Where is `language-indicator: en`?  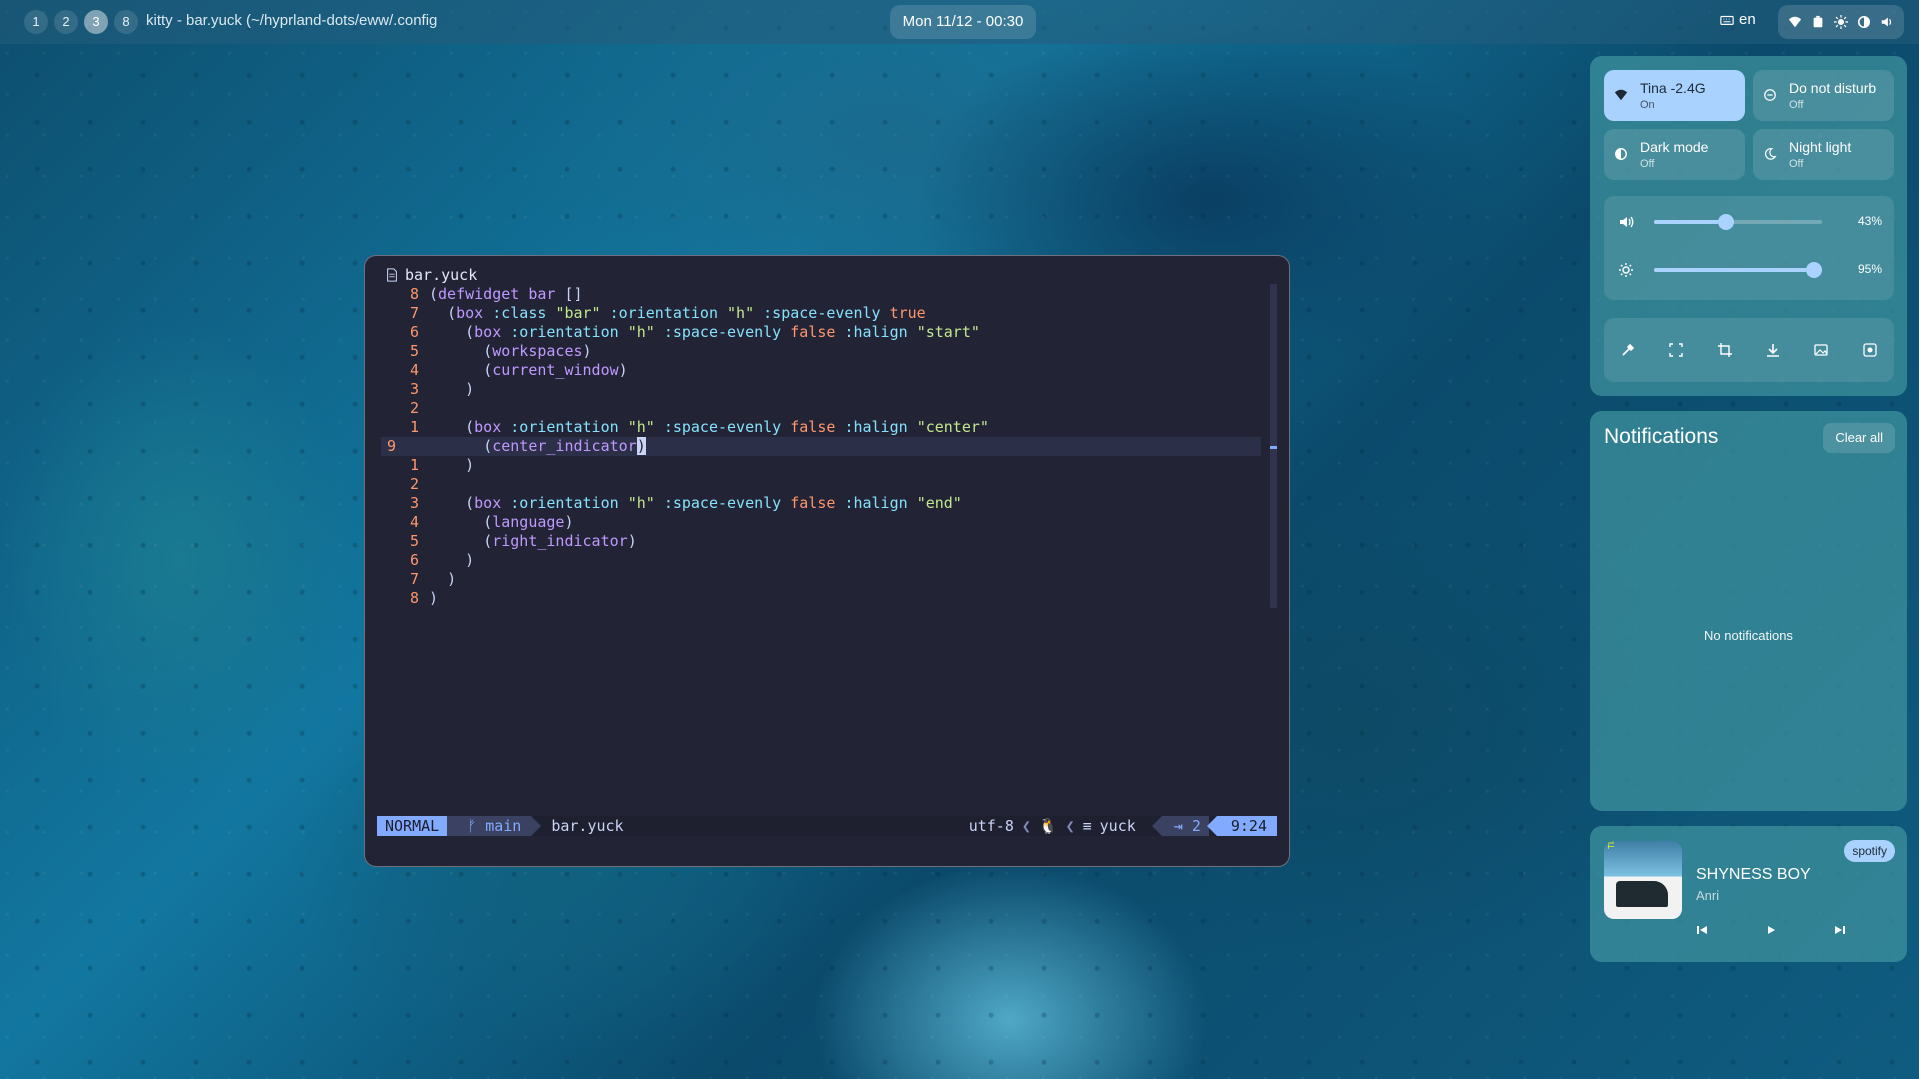 language-indicator: en is located at coordinates (1738, 19).